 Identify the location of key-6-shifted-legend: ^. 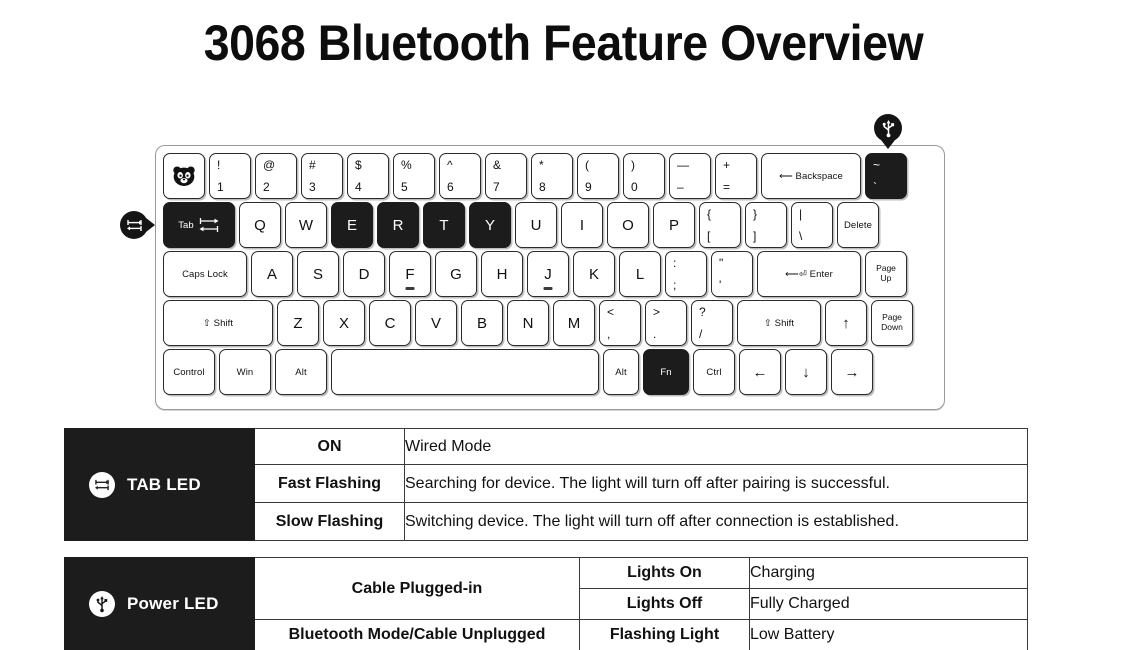
(450, 165).